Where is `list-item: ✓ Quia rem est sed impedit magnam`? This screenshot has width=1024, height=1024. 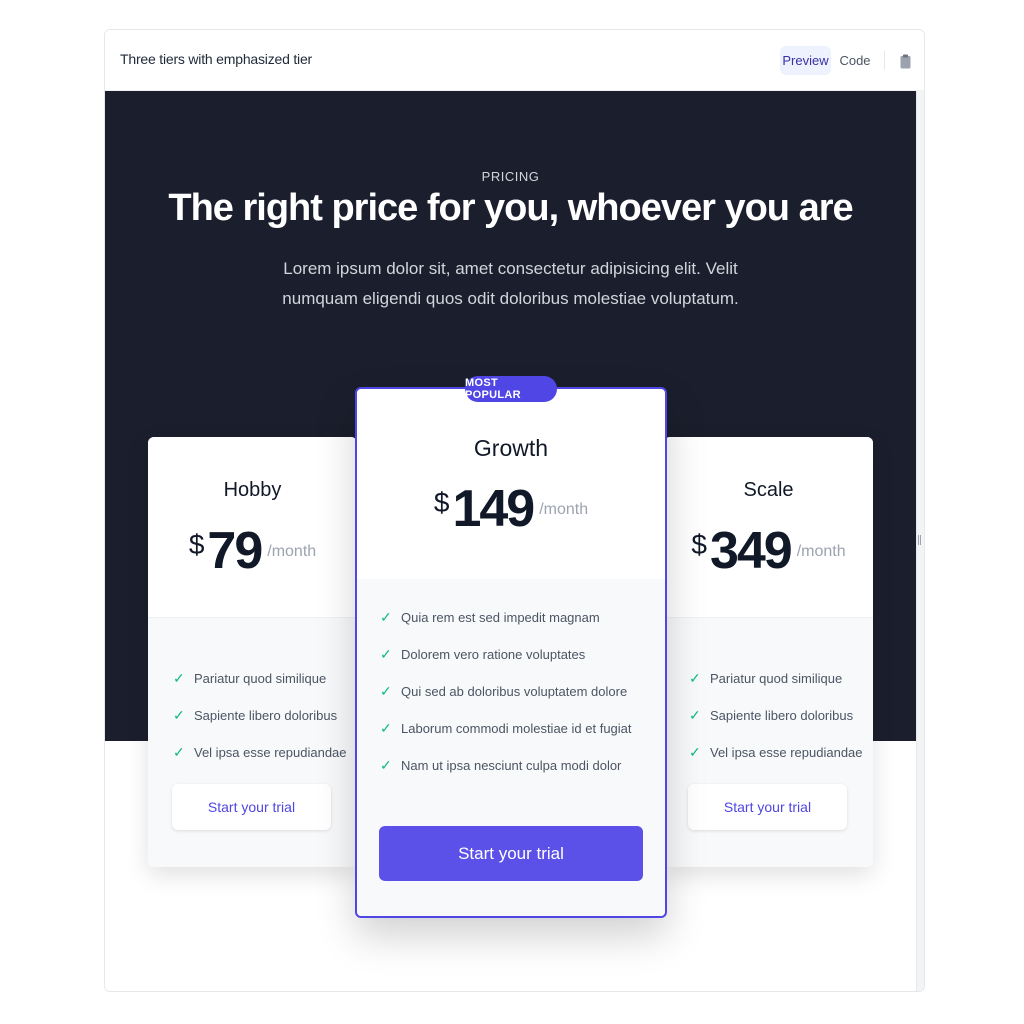
list-item: ✓ Quia rem est sed impedit magnam is located at coordinates (506, 617).